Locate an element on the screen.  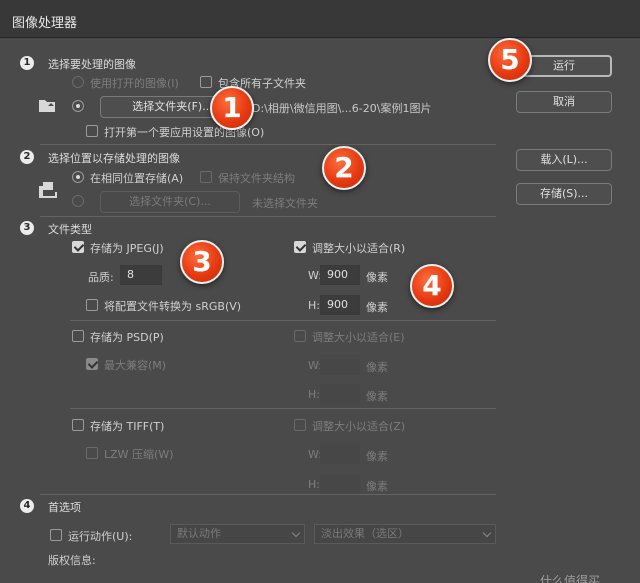
section-4-title: 首选项 is located at coordinates (64, 507).